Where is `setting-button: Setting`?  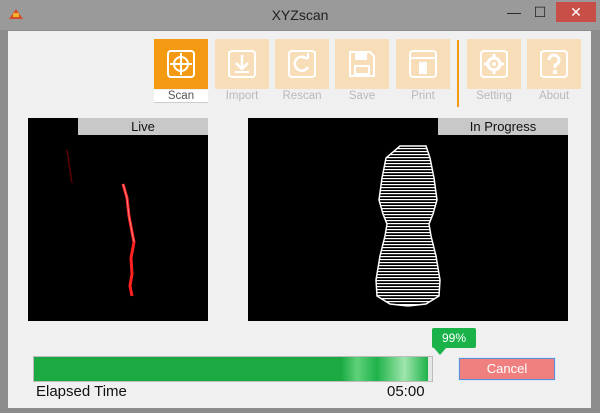 setting-button: Setting is located at coordinates (494, 72).